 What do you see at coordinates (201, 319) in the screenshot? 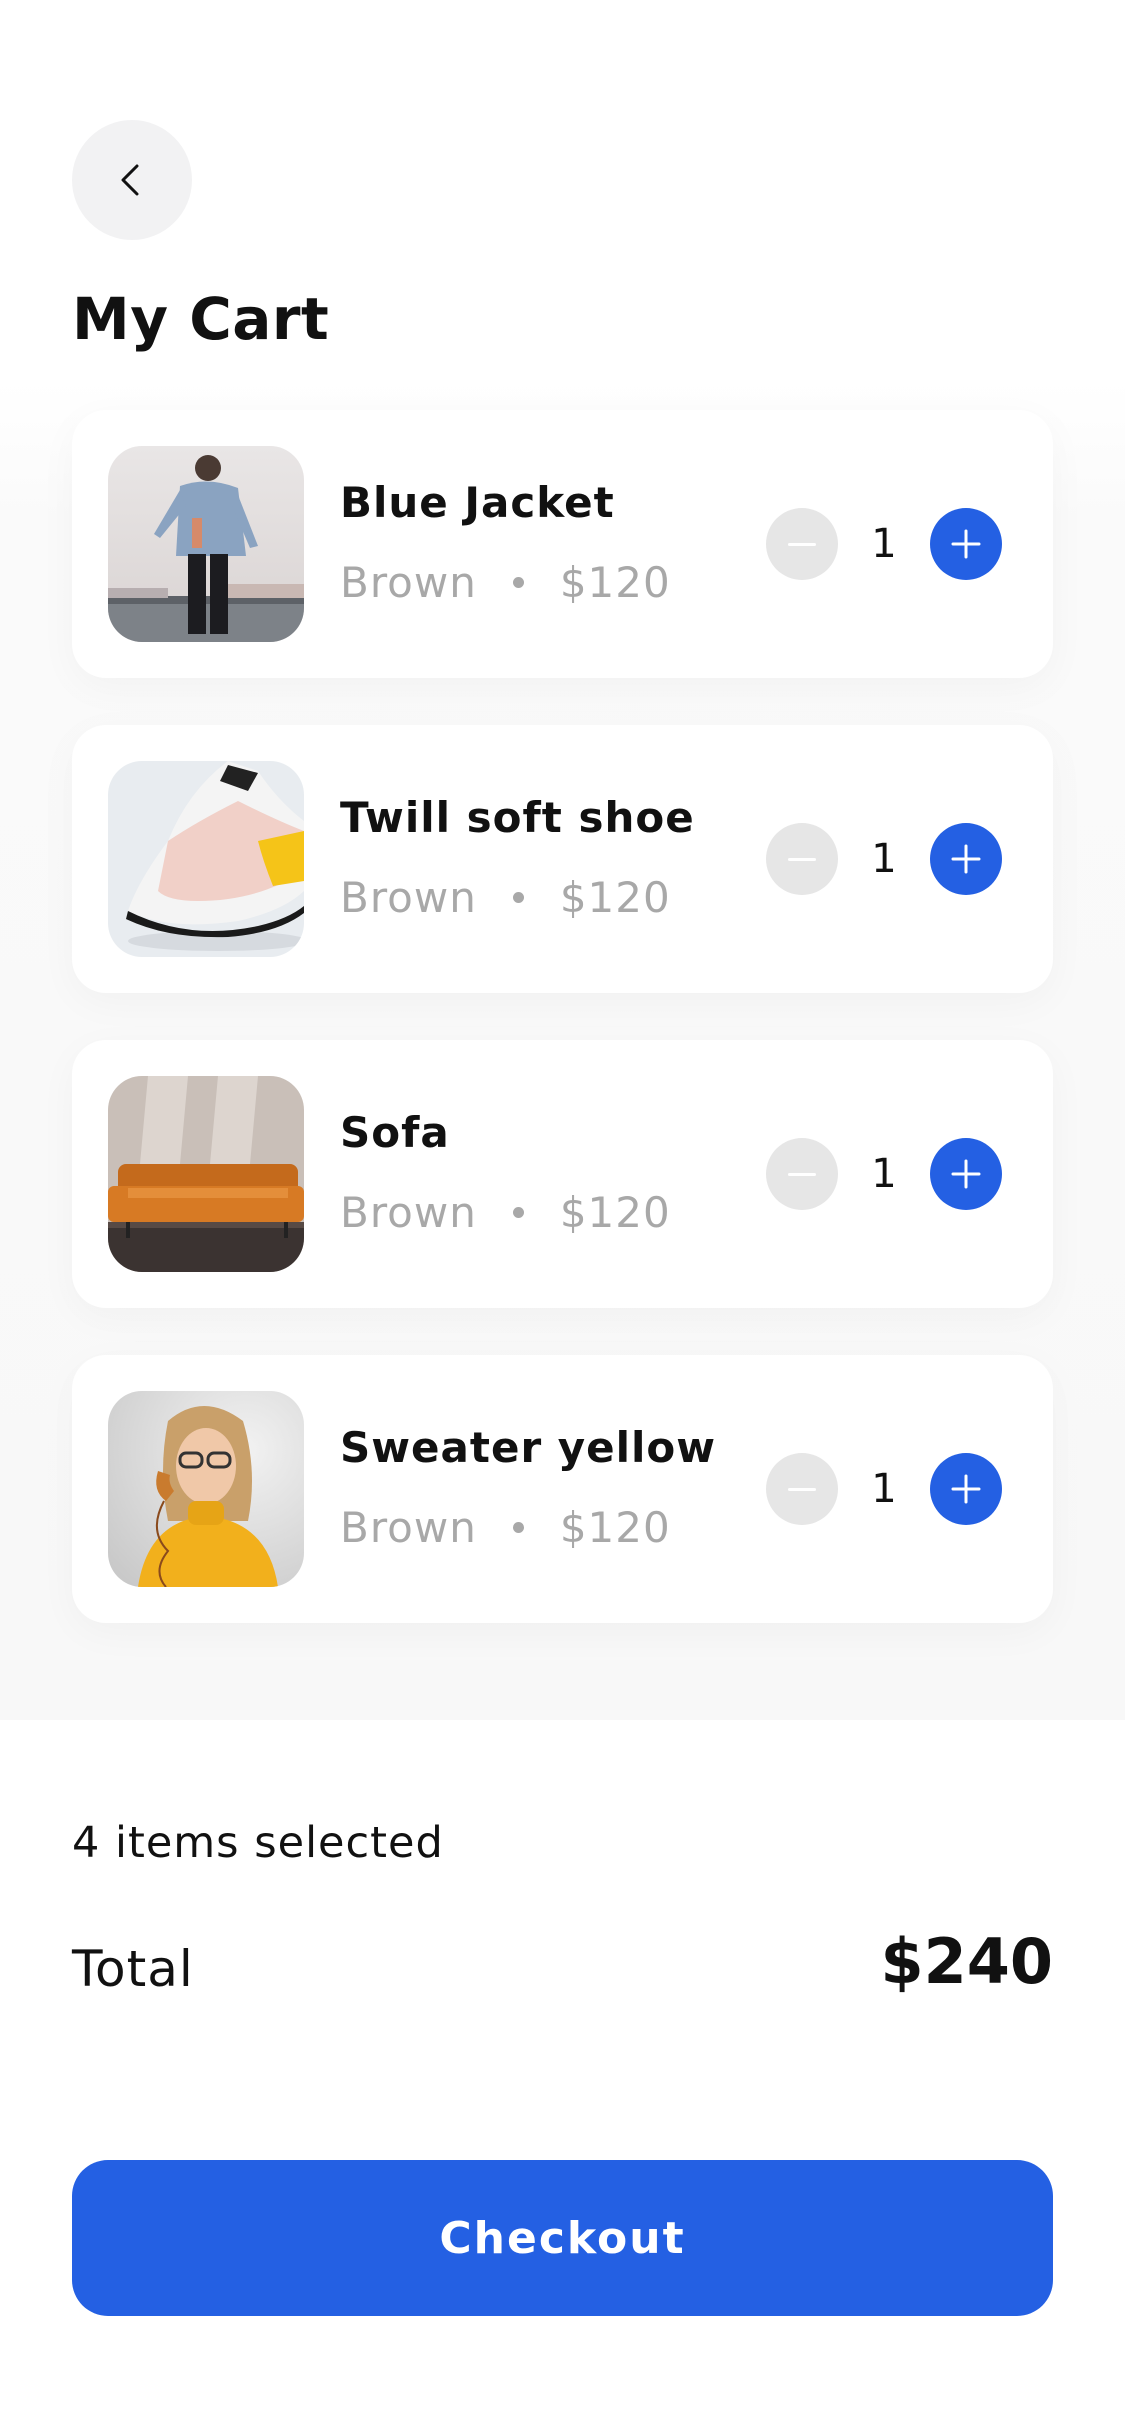
I see `page-title: My Cart` at bounding box center [201, 319].